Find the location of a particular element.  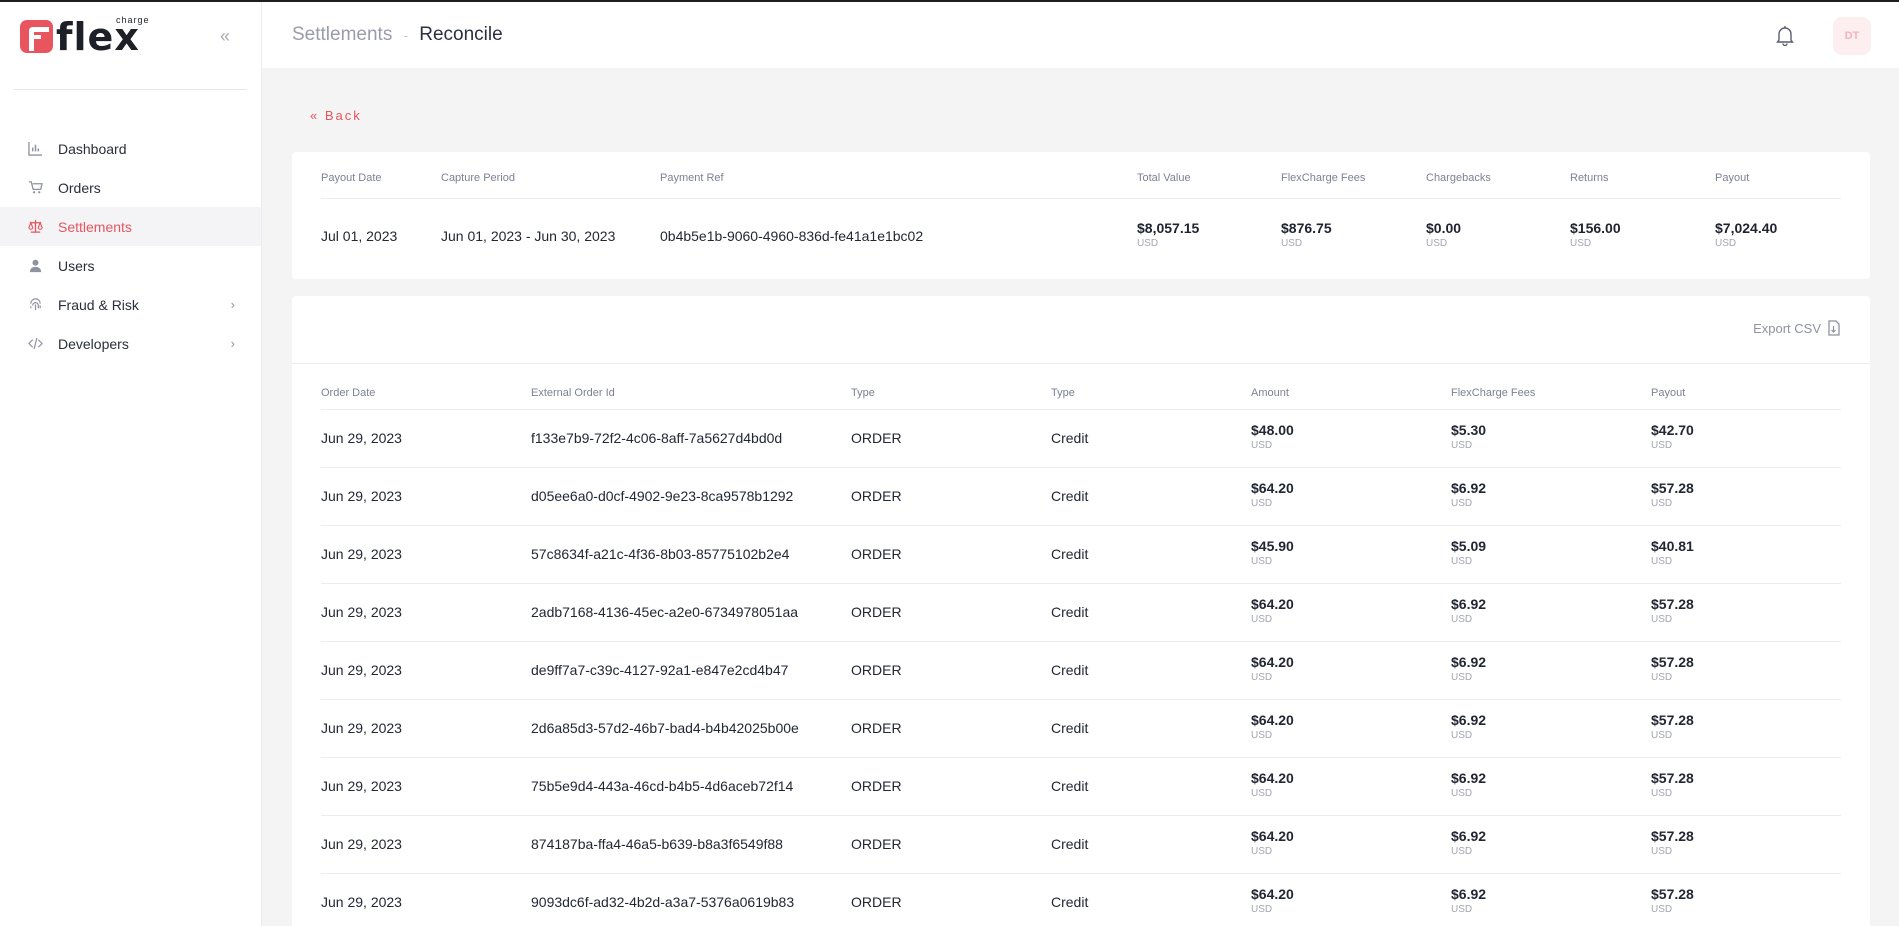

sidebar-item-orders: Orders is located at coordinates (130, 187).